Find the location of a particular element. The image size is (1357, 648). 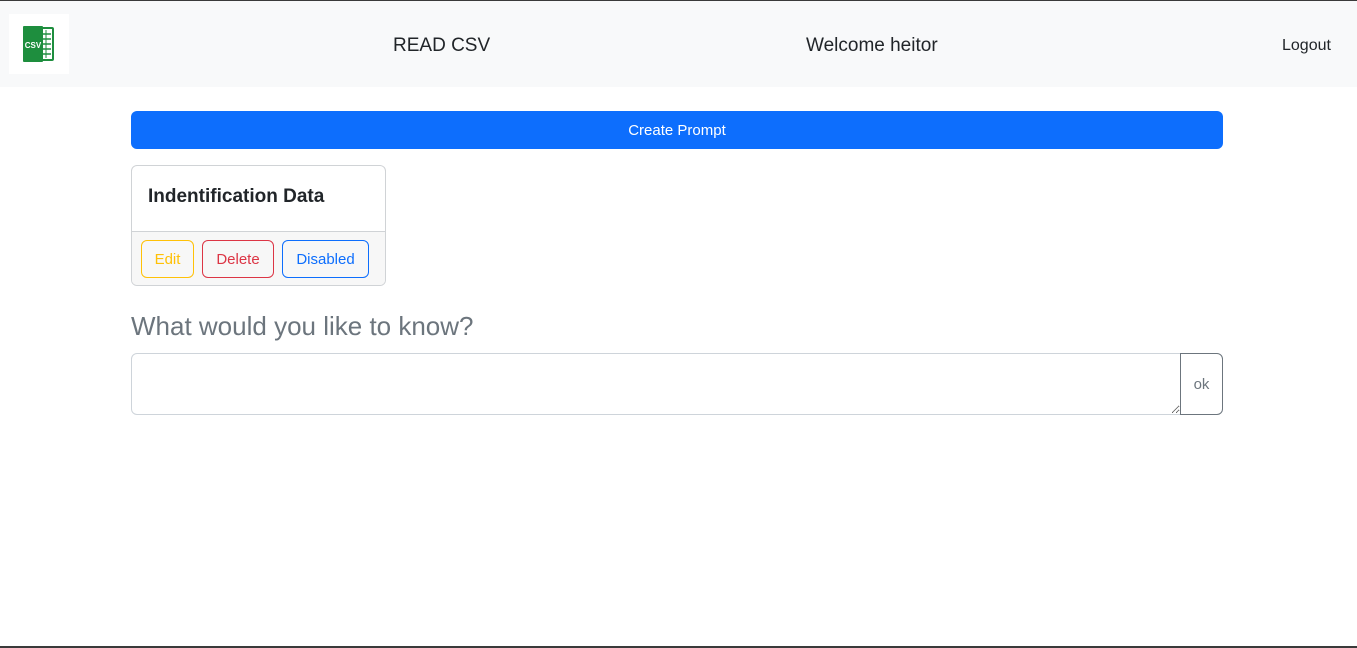

app-title: READ CSV is located at coordinates (442, 45).